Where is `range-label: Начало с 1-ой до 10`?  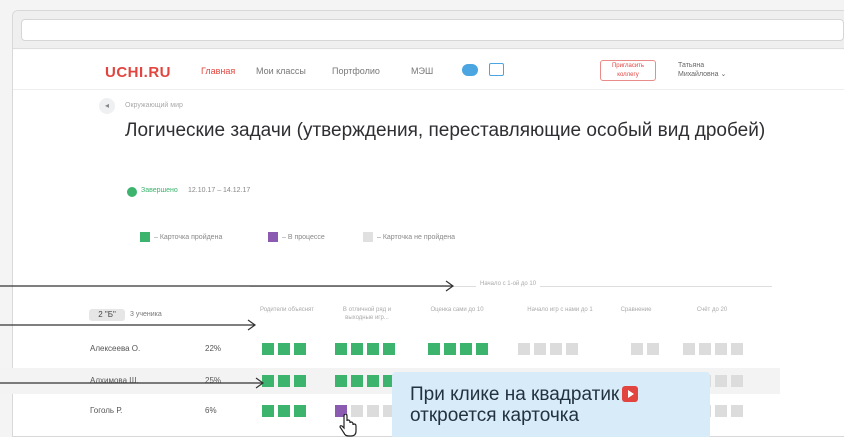
range-label: Начало с 1-ой до 10 is located at coordinates (508, 284).